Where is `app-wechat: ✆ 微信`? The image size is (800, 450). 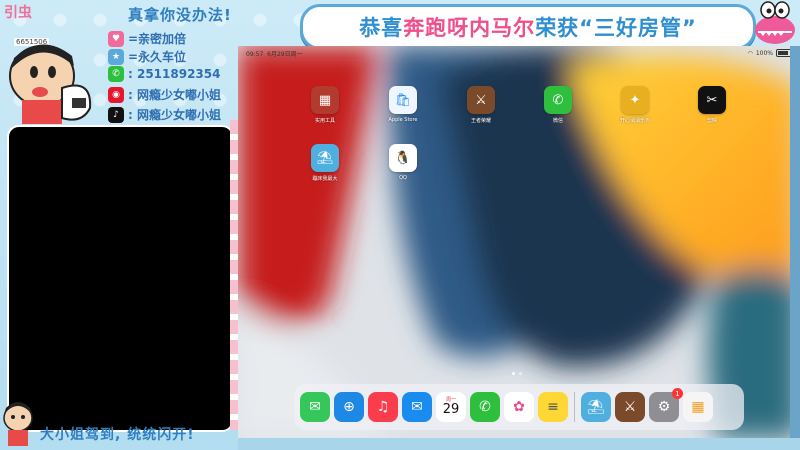 app-wechat: ✆ 微信 is located at coordinates (558, 105).